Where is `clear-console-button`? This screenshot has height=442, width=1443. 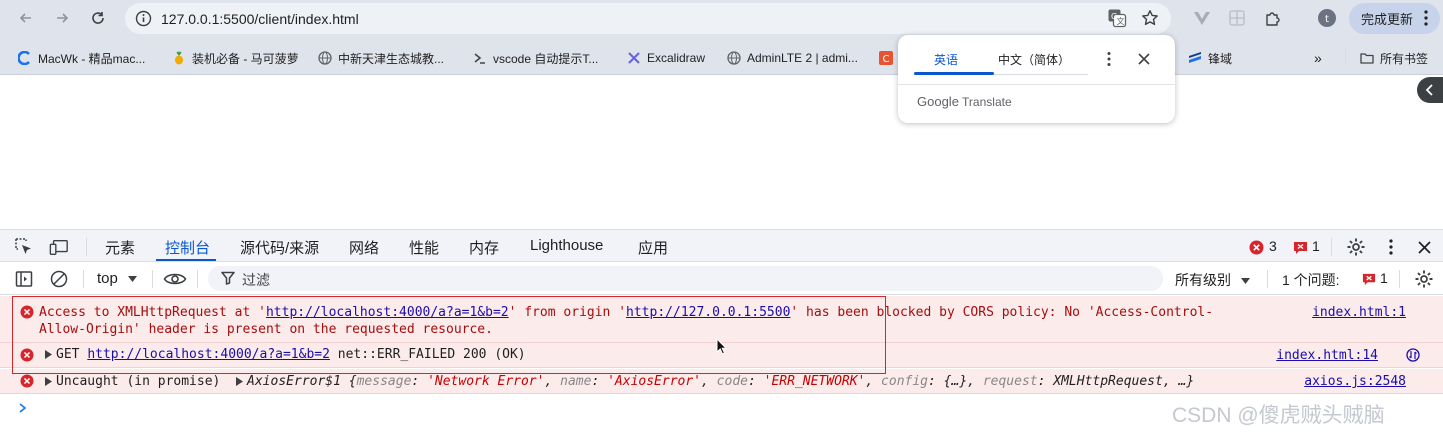 clear-console-button is located at coordinates (59, 279).